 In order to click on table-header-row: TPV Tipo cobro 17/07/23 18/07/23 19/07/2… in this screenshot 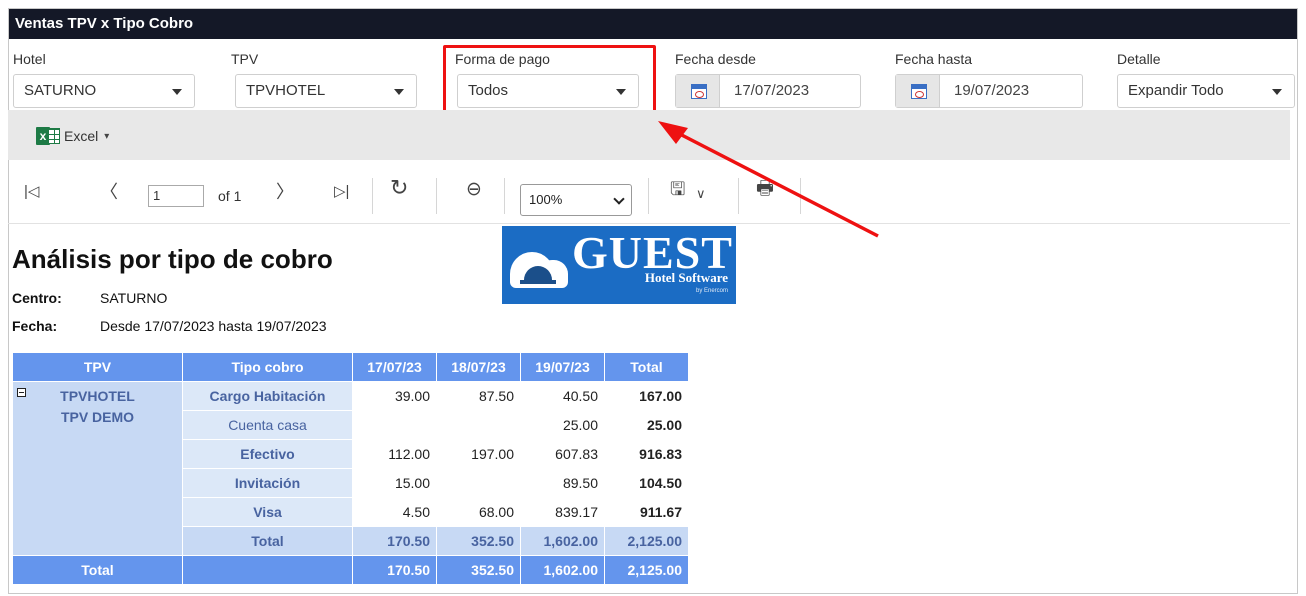, I will do `click(350, 367)`.